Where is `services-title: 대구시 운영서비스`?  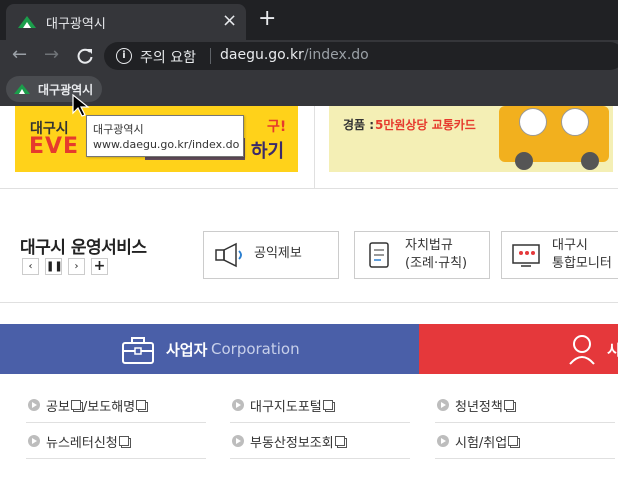
services-title: 대구시 운영서비스 is located at coordinates (83, 248).